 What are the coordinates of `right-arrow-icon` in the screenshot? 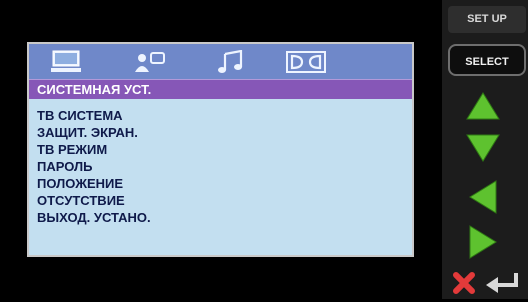 It's located at (483, 242).